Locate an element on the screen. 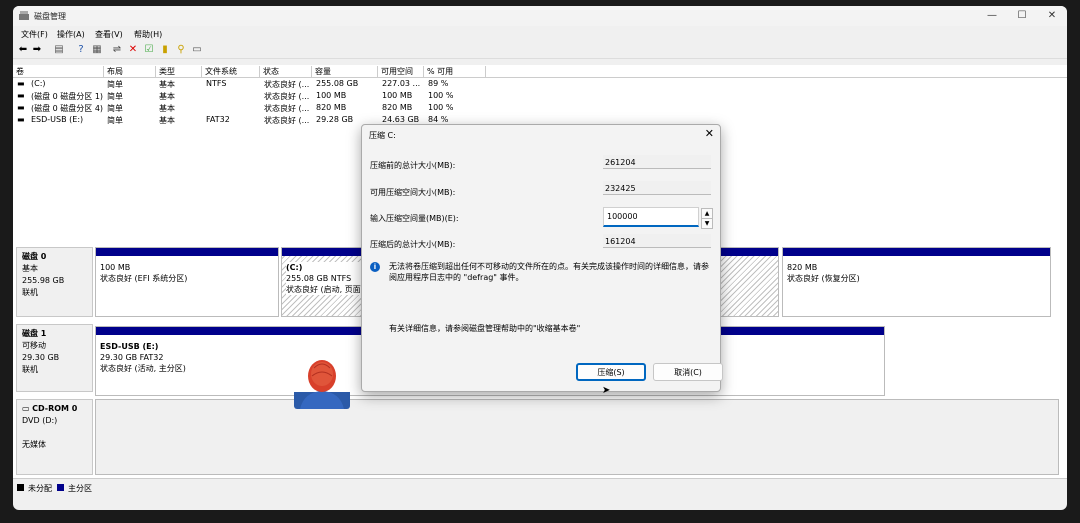 The height and width of the screenshot is (523, 1080). close-button: ✕ is located at coordinates (1052, 16).